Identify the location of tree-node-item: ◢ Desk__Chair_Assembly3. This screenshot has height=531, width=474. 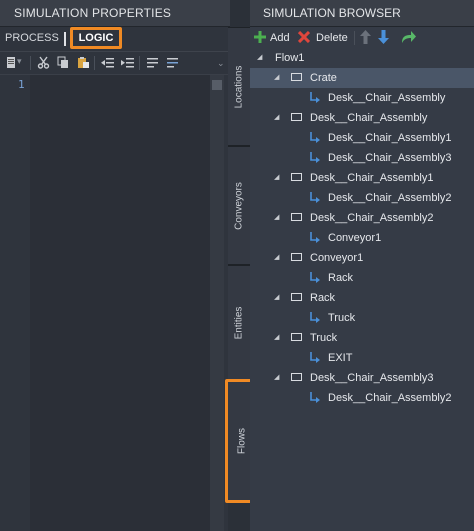
(362, 378).